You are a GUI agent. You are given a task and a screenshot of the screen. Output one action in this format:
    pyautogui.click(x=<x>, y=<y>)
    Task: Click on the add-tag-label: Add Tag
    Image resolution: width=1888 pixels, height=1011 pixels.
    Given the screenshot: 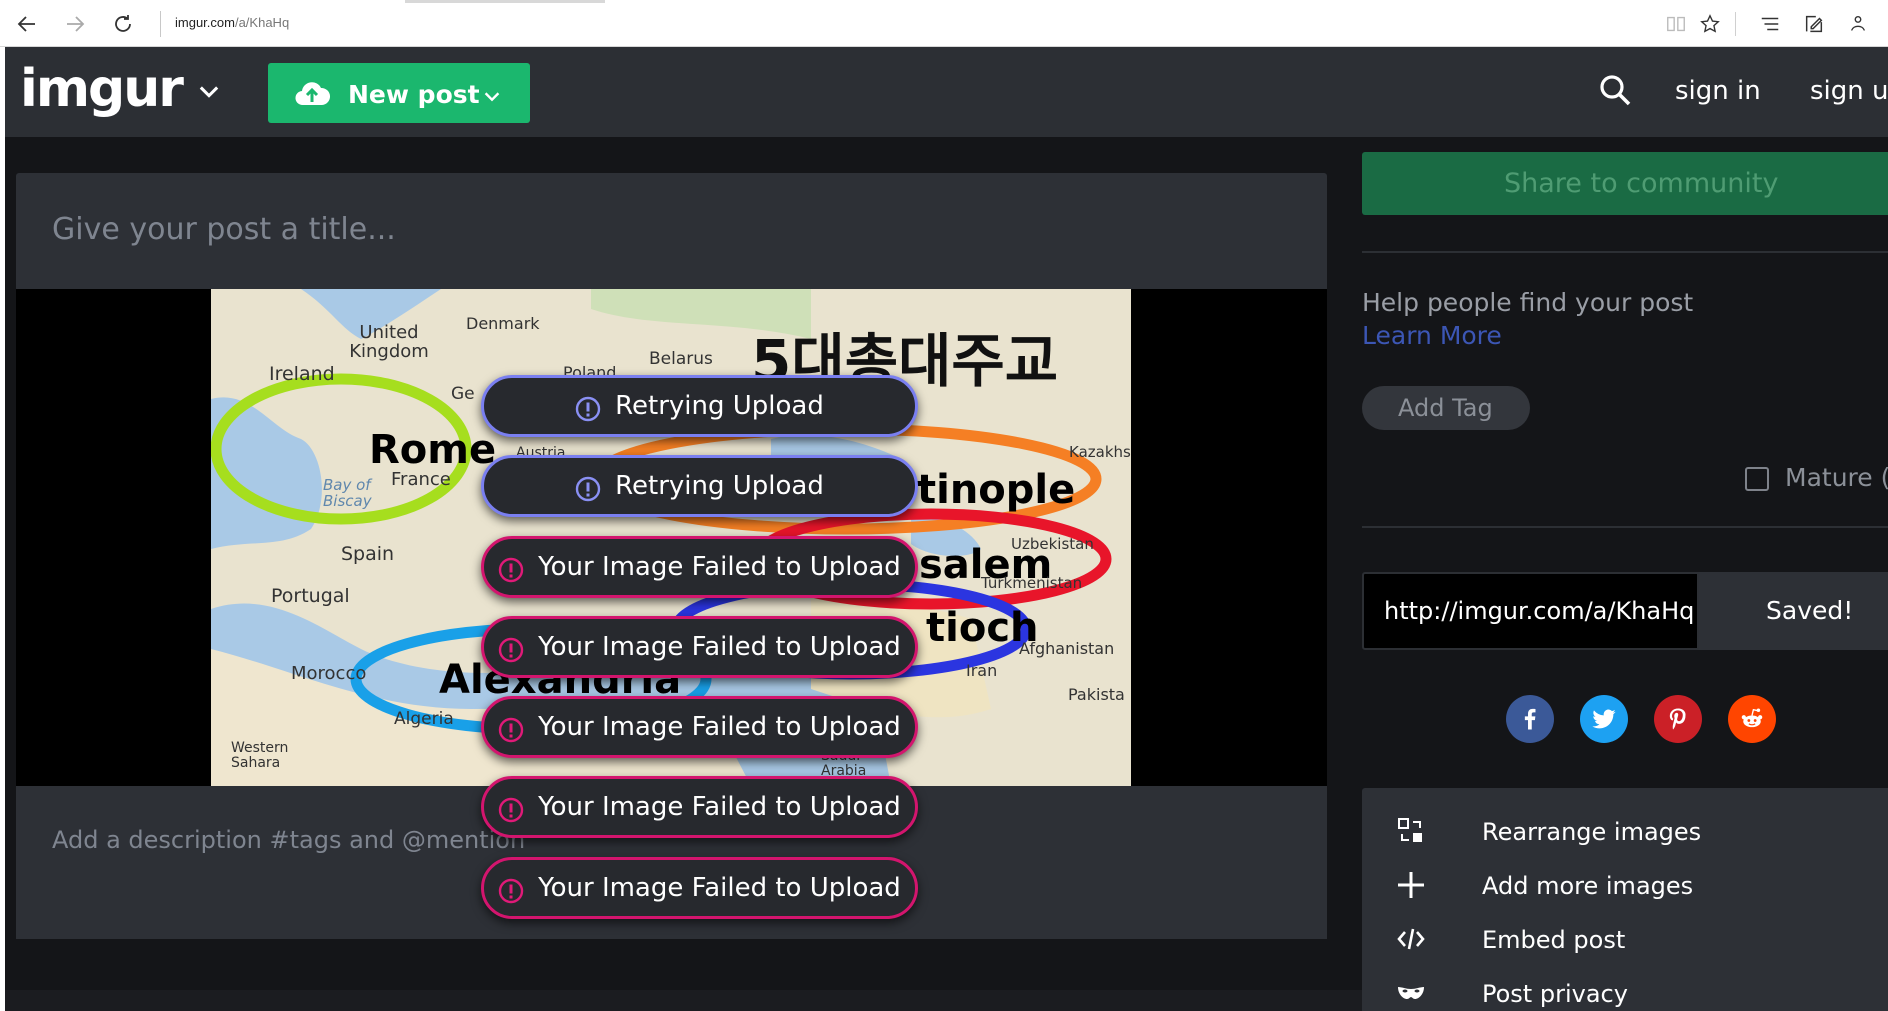 What is the action you would take?
    pyautogui.click(x=1445, y=408)
    